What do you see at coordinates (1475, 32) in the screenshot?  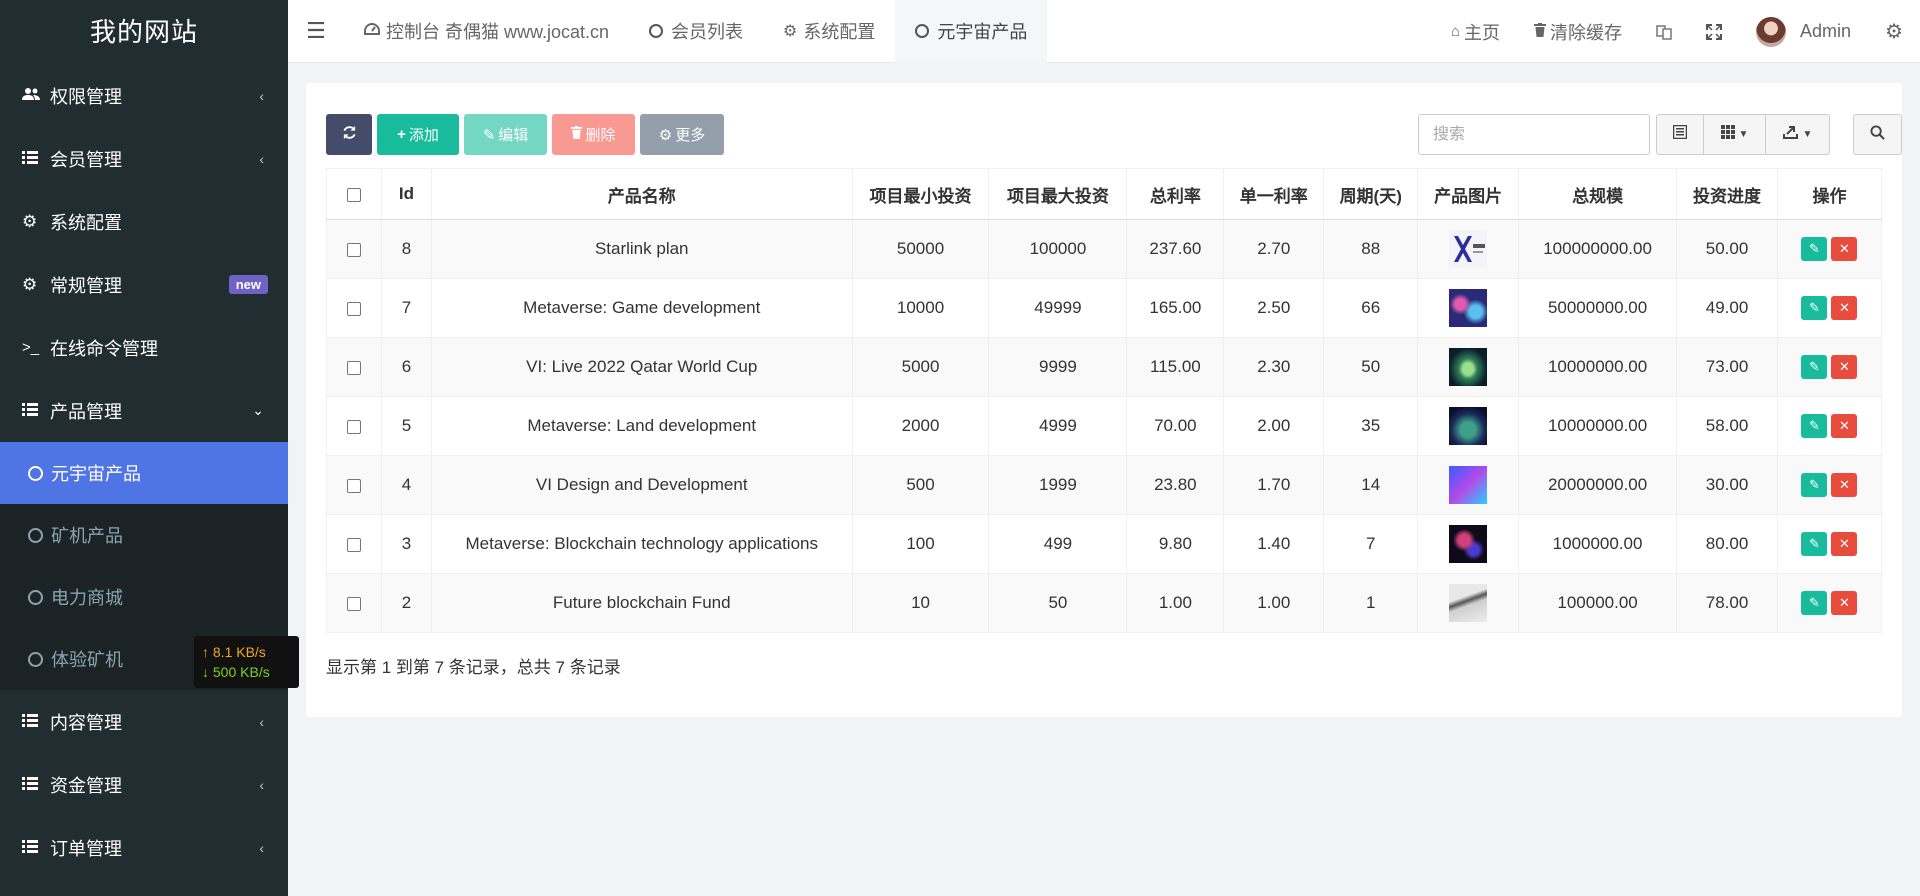 I see `home-link: ⌂ 主页` at bounding box center [1475, 32].